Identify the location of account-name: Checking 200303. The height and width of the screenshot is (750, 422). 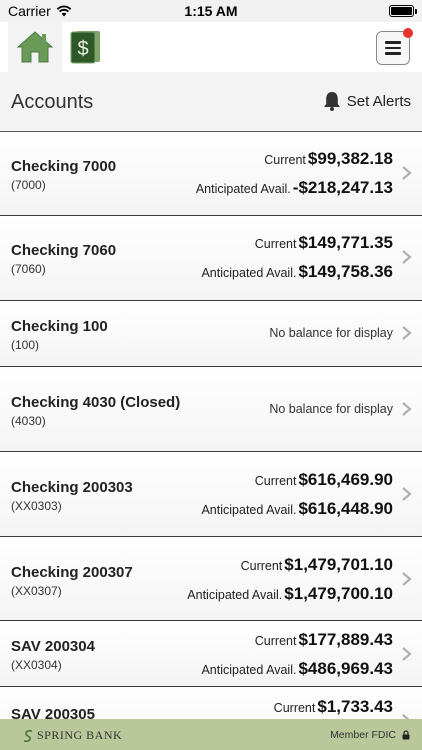
(72, 487).